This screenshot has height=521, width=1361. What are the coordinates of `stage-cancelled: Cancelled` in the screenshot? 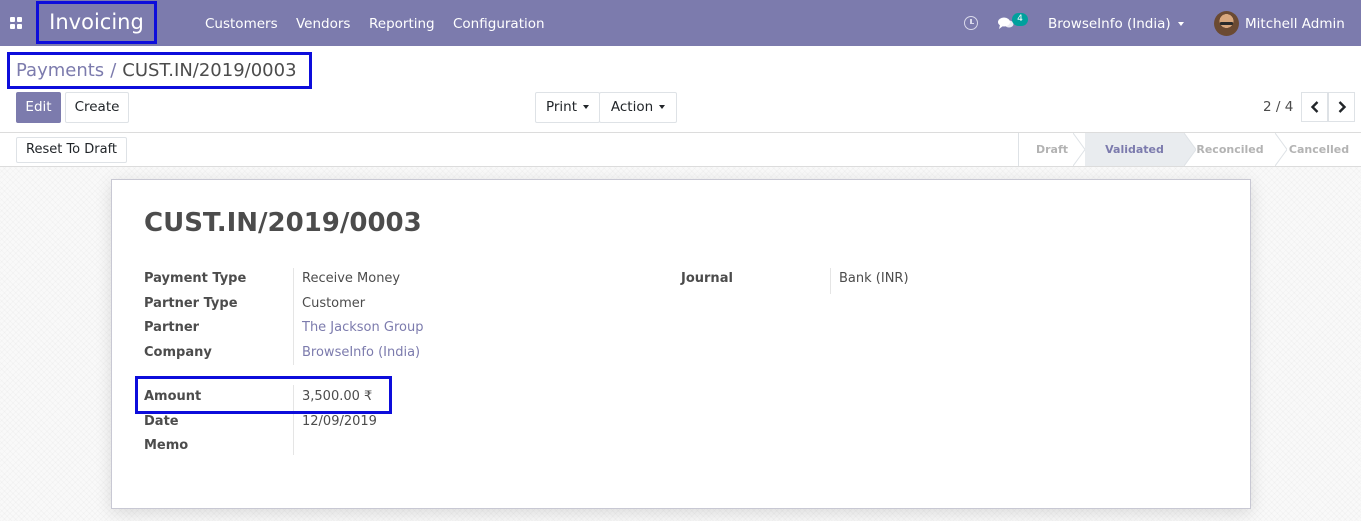 It's located at (1318, 149).